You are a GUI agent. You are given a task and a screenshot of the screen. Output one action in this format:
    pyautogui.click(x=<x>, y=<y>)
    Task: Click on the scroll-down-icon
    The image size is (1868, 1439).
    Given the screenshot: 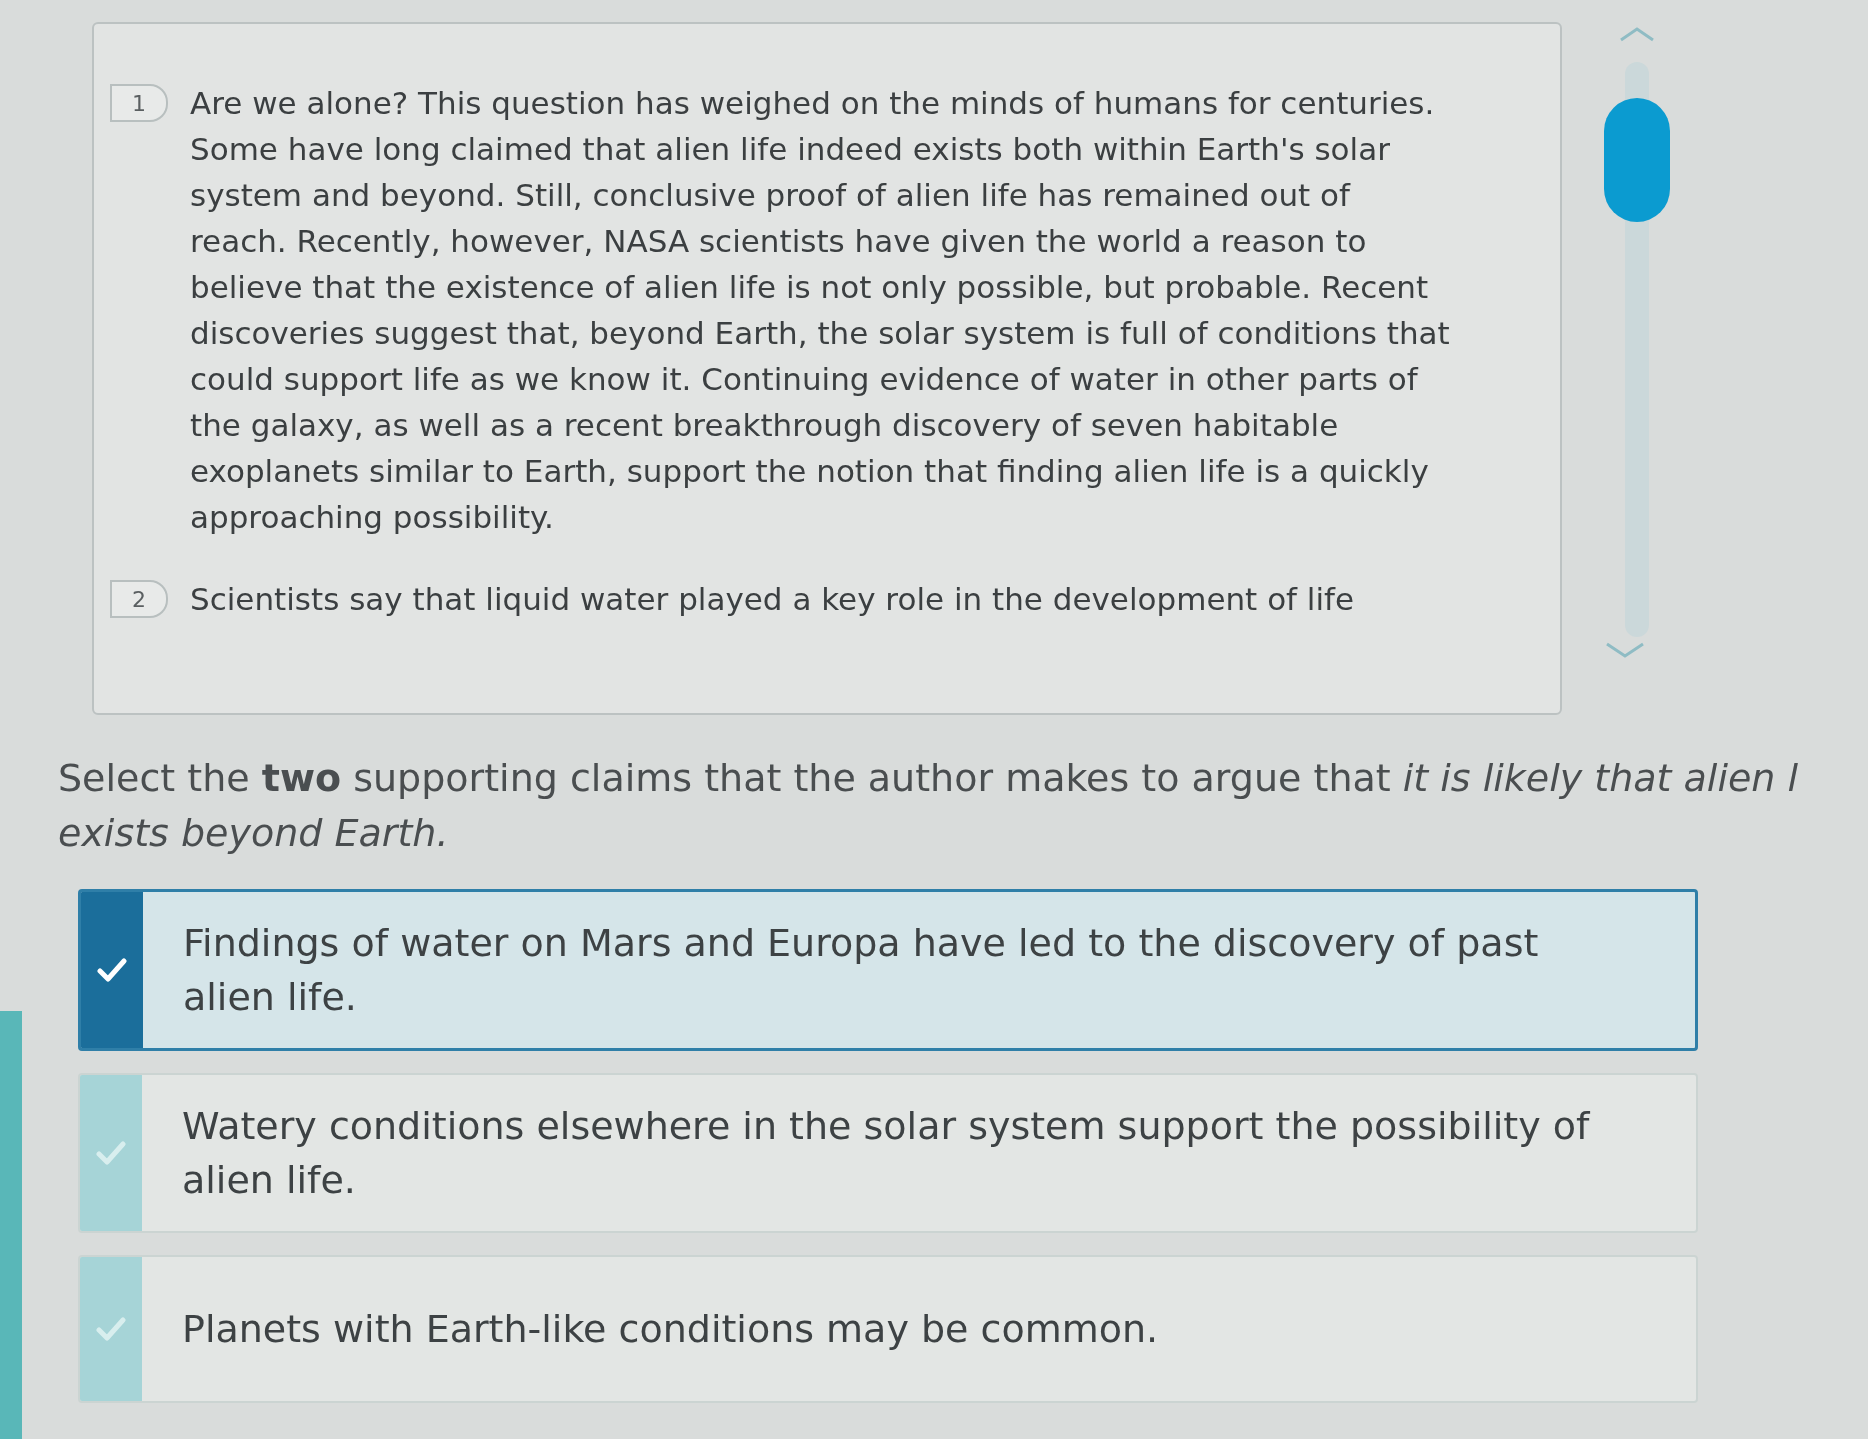 What is the action you would take?
    pyautogui.click(x=1625, y=650)
    